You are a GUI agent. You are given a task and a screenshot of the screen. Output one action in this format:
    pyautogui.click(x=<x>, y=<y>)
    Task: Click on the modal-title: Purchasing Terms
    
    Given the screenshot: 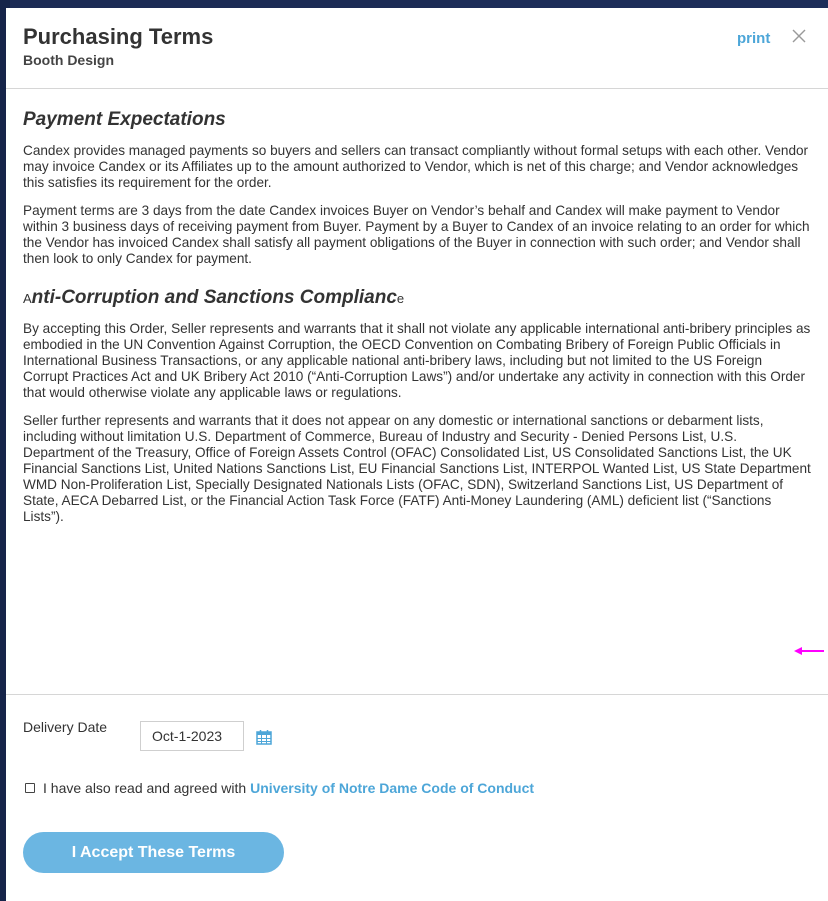 What is the action you would take?
    pyautogui.click(x=118, y=36)
    